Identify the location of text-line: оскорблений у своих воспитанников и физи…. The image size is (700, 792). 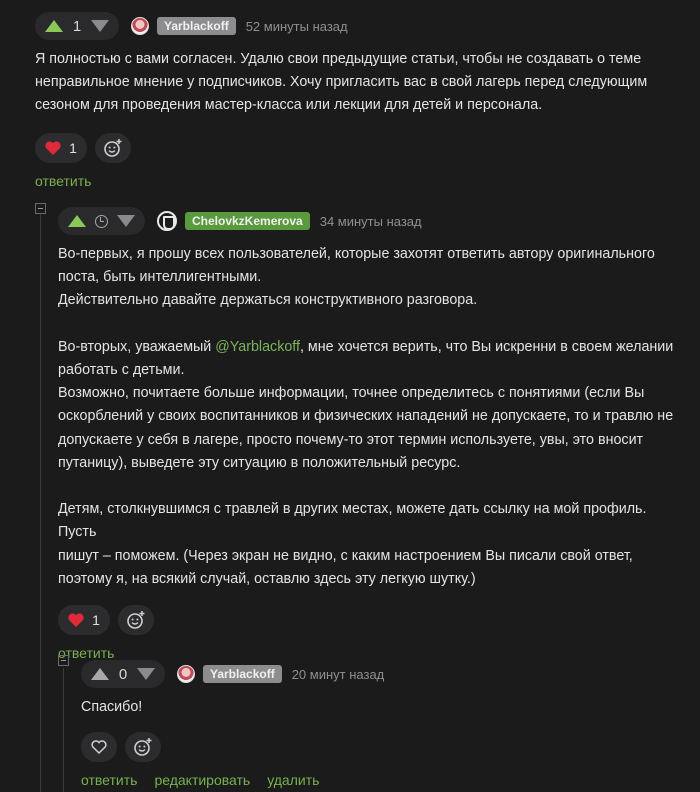
(366, 416).